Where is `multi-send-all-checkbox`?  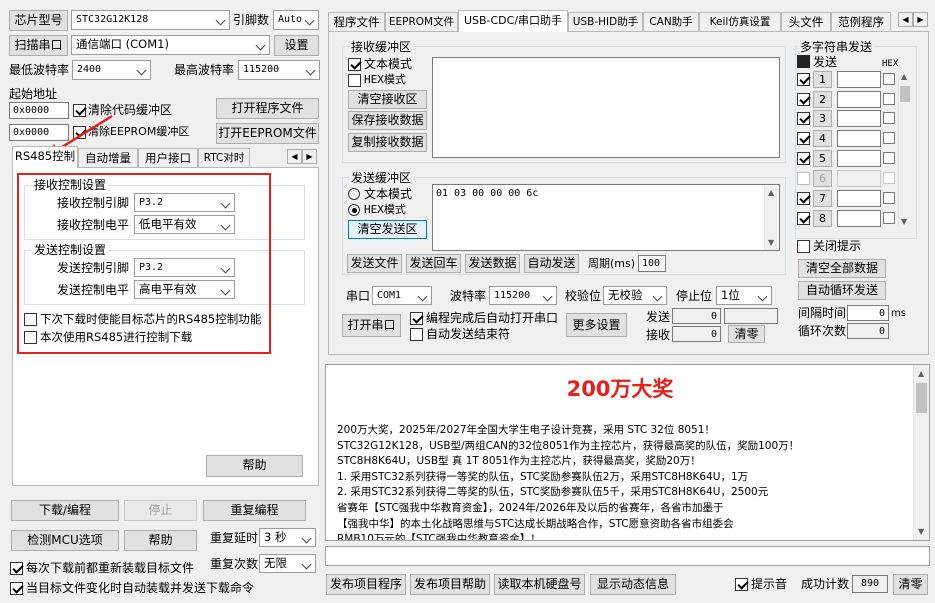
multi-send-all-checkbox is located at coordinates (803, 61).